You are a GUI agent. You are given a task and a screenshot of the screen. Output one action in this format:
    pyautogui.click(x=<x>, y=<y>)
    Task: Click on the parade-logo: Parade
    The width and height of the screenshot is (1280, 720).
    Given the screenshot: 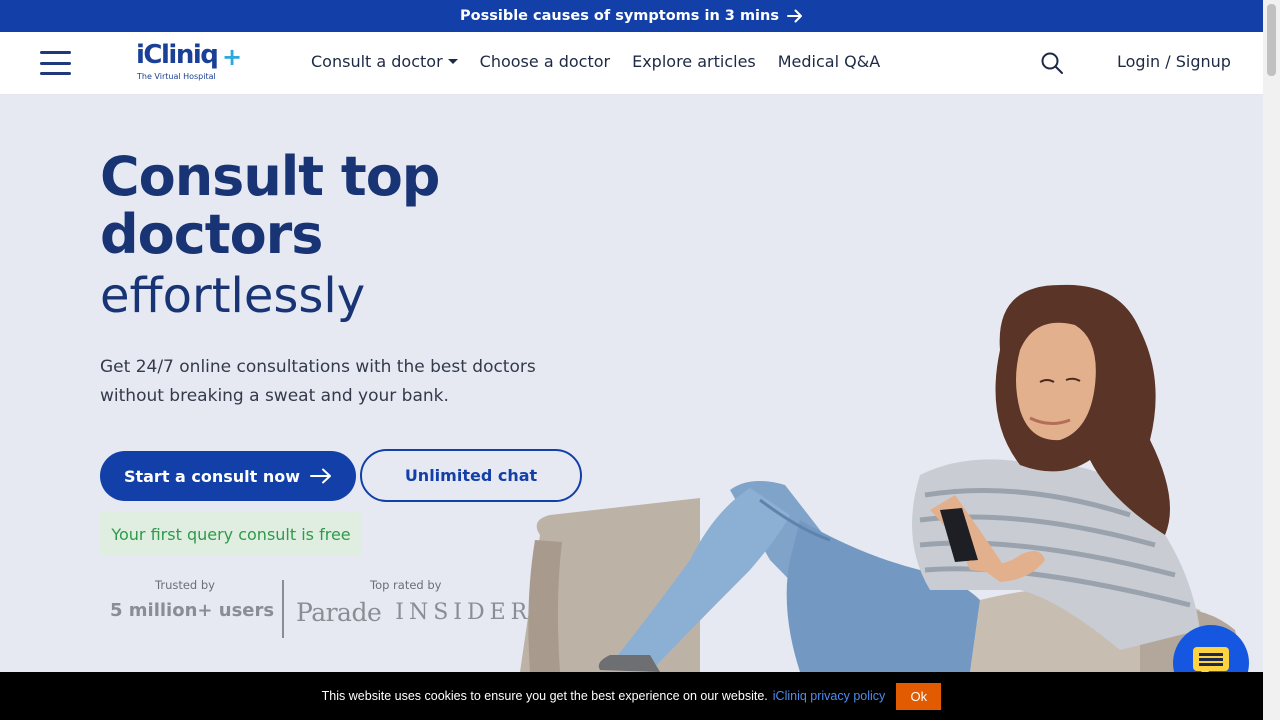 What is the action you would take?
    pyautogui.click(x=339, y=612)
    